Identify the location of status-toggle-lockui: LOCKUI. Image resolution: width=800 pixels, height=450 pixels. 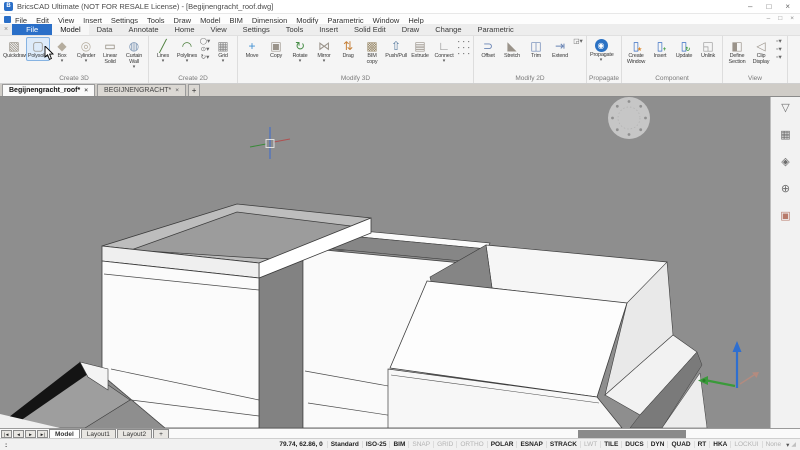
(745, 444).